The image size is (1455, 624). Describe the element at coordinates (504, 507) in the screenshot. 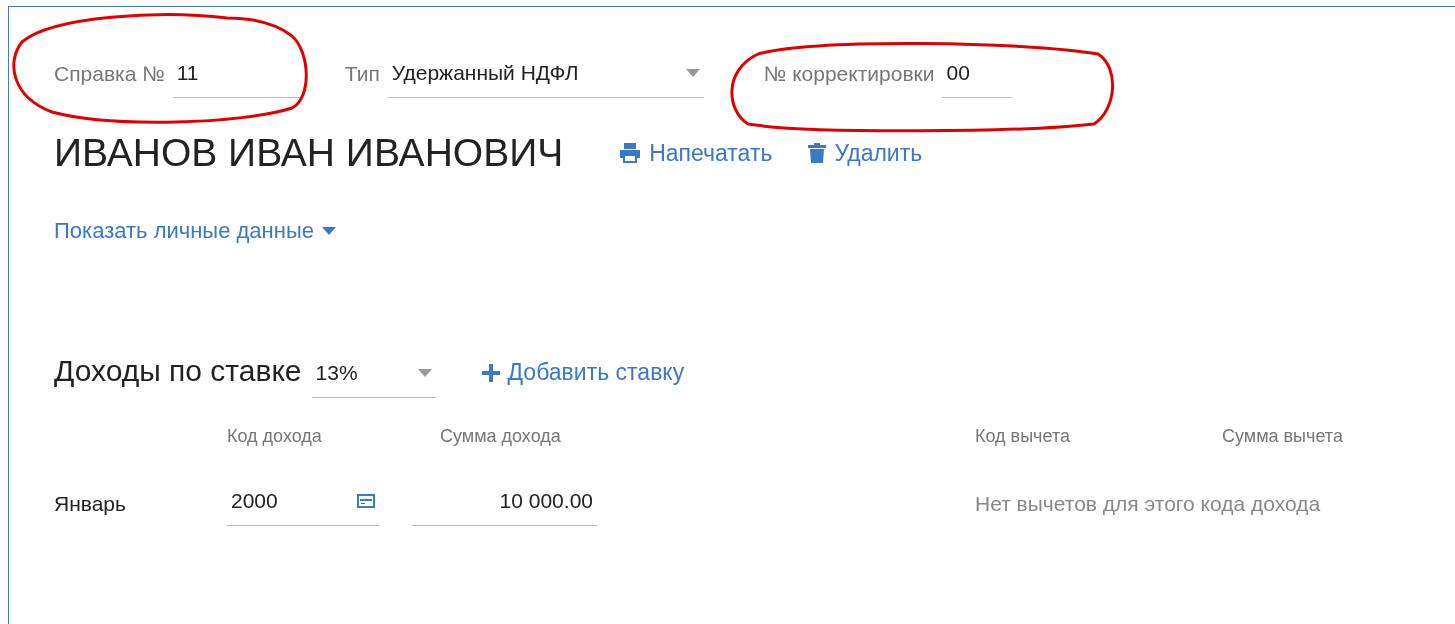

I see `income-amount-field: 10 000.00` at that location.